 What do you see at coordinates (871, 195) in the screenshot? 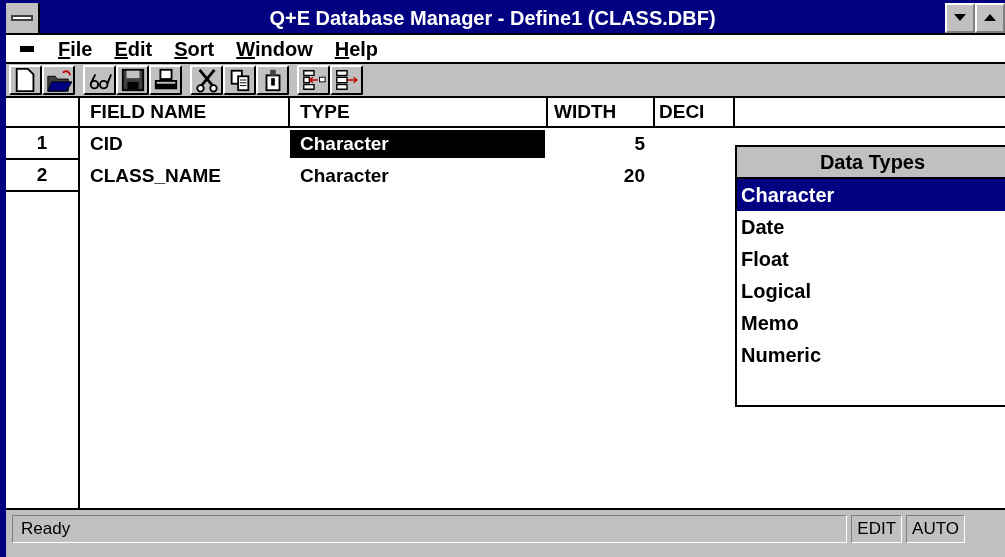
I see `list-item: Character` at bounding box center [871, 195].